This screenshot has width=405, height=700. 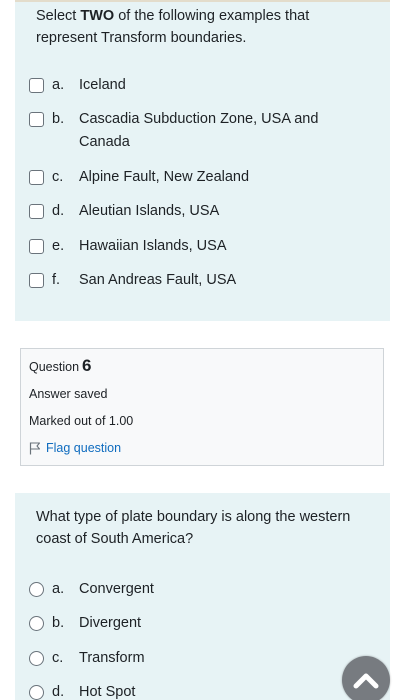 I want to click on answer-label: Iceland, so click(x=215, y=85).